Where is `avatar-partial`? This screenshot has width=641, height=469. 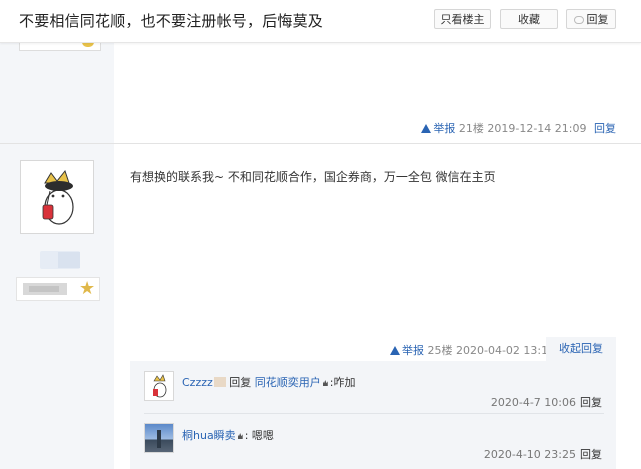
avatar-partial is located at coordinates (60, 46).